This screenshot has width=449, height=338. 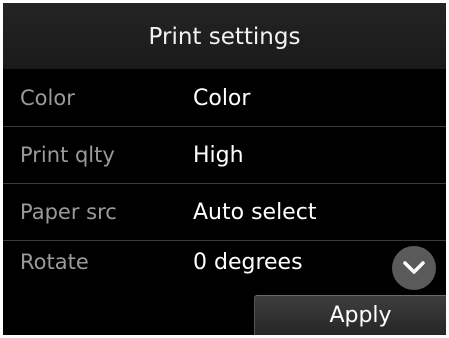 What do you see at coordinates (350, 315) in the screenshot?
I see `apply-button: Apply` at bounding box center [350, 315].